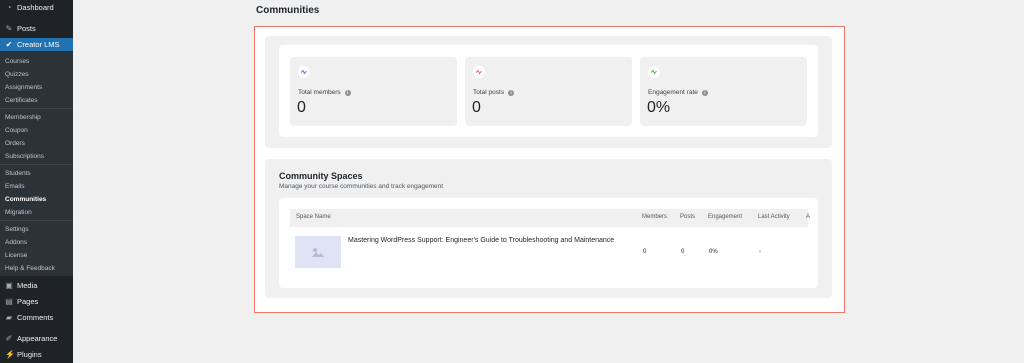 Image resolution: width=1024 pixels, height=363 pixels. I want to click on stat-label-text: Engagement rate, so click(673, 92).